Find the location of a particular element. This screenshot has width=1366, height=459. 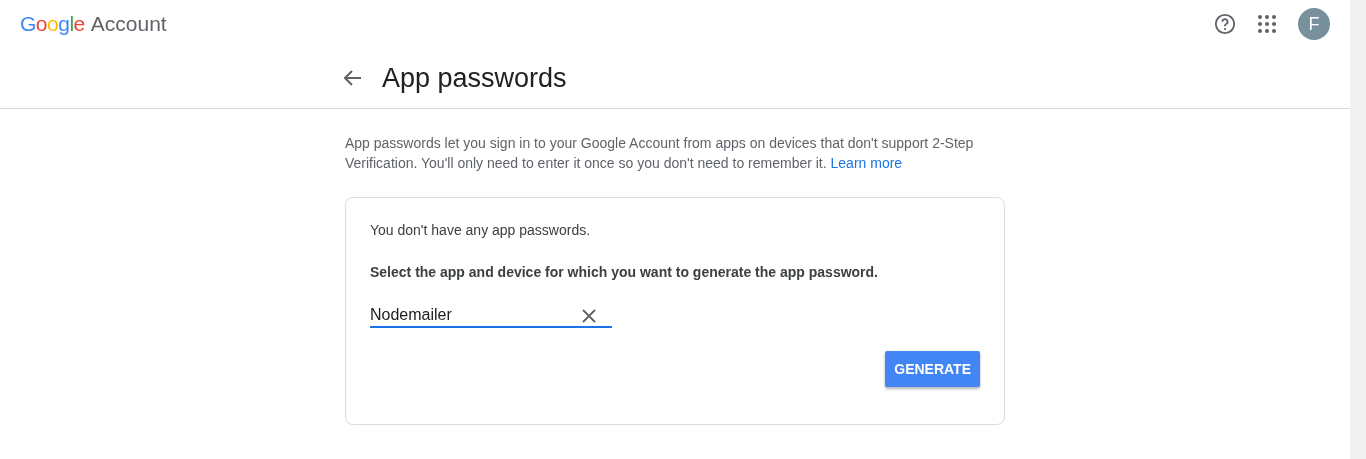

generate-button: GENERATE is located at coordinates (932, 369).